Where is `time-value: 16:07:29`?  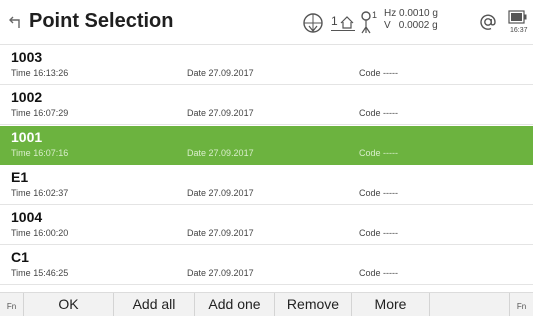
time-value: 16:07:29 is located at coordinates (51, 113).